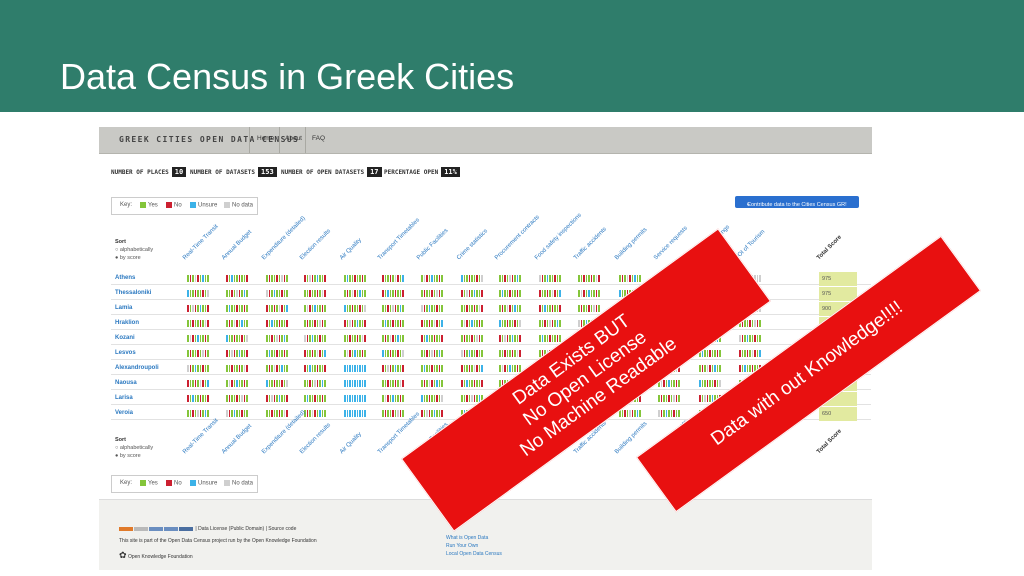 The height and width of the screenshot is (576, 1024). Describe the element at coordinates (133, 293) in the screenshot. I see `city-link-thessaloniki: Thessaloniki` at that location.